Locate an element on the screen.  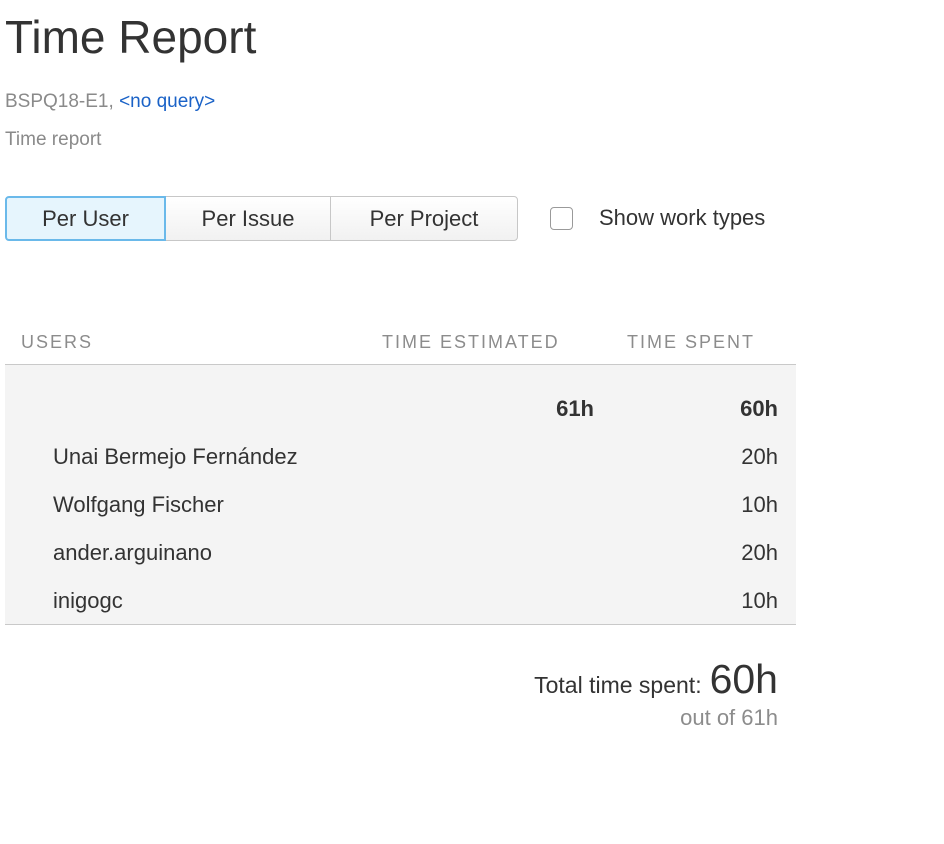
total-estimated: 61h is located at coordinates (575, 408).